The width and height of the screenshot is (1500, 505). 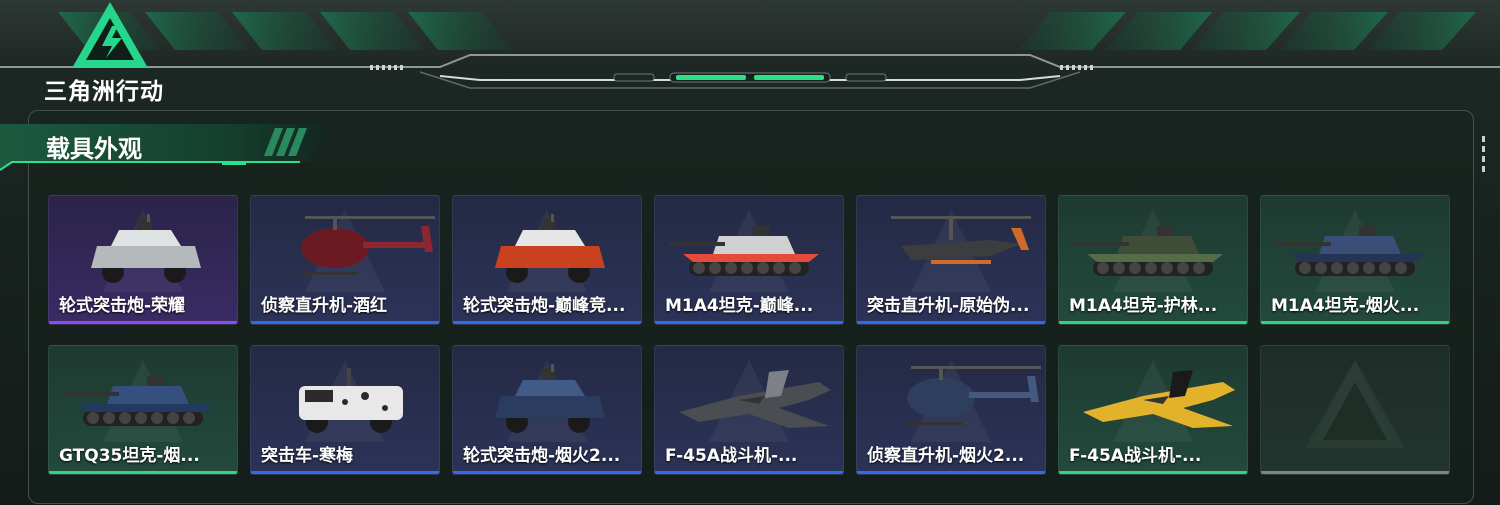 I want to click on assault-vehicle-icon, so click(x=351, y=400).